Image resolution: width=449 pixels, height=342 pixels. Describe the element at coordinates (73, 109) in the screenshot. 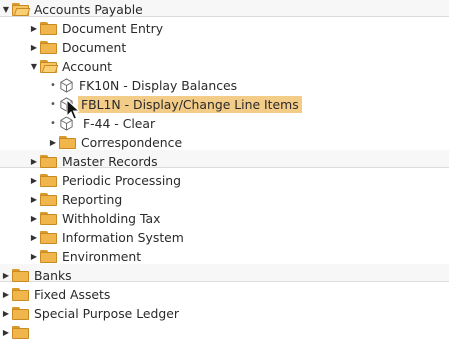

I see `mouse-pointer-icon` at that location.